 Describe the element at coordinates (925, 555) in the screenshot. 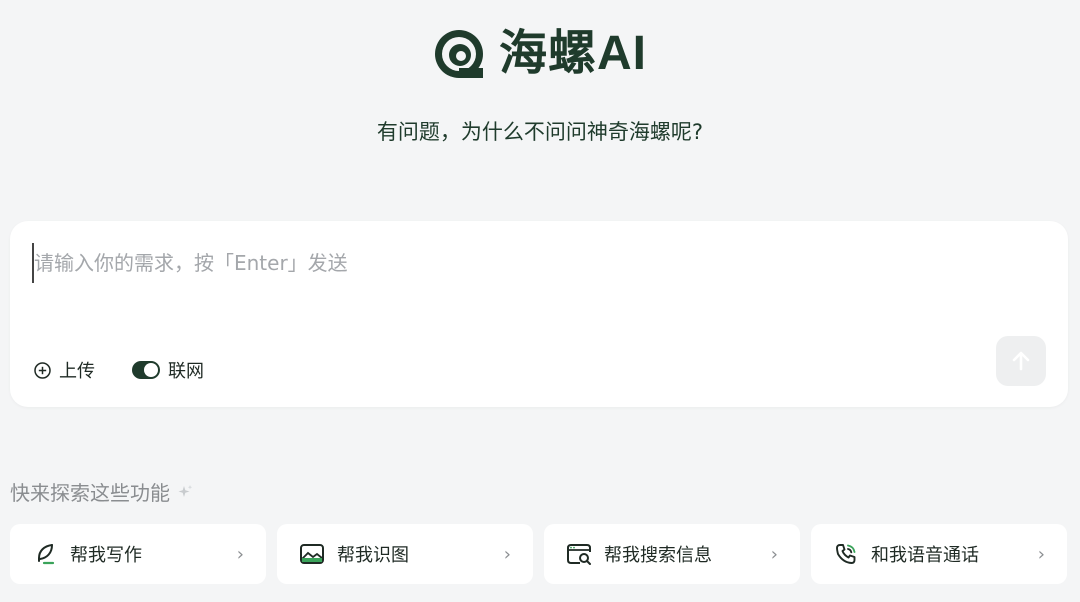

I see `feature-label: 和我语音通话` at that location.